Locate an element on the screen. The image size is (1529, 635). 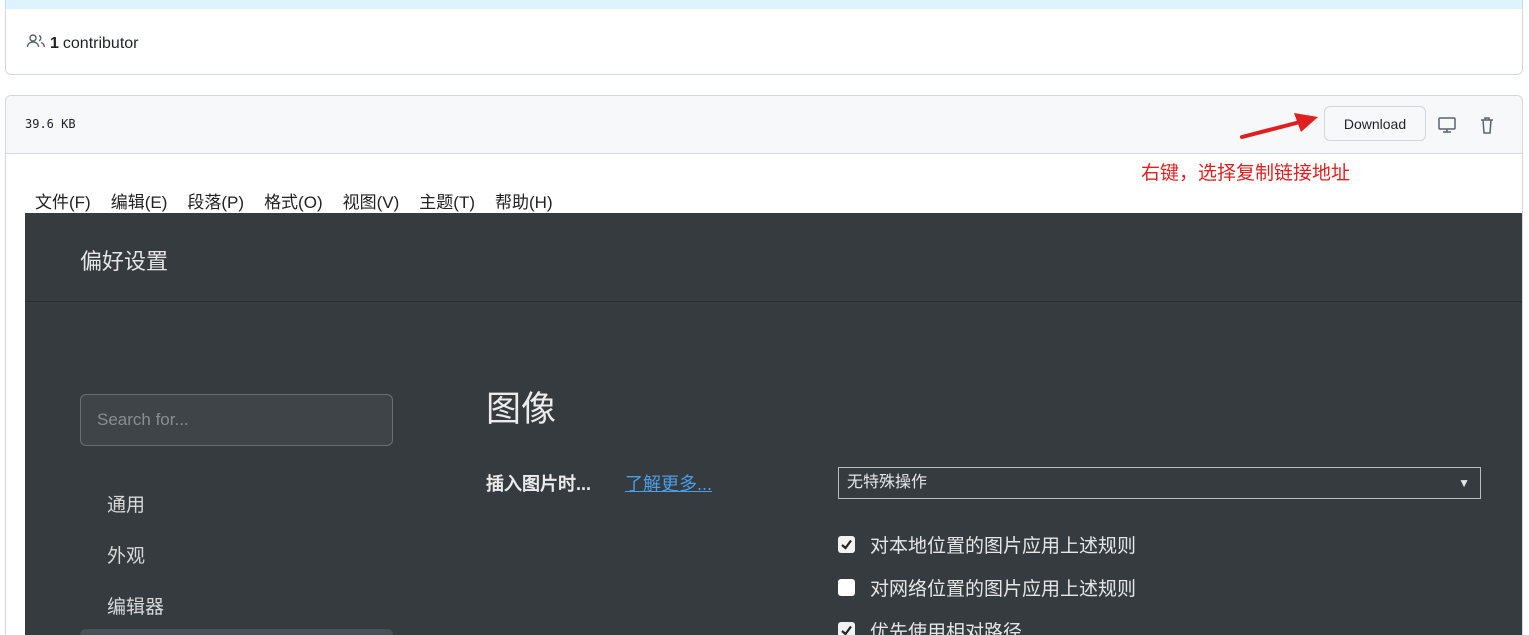
option-network-images: 对网络位置的图片应用上述规则 is located at coordinates (987, 587).